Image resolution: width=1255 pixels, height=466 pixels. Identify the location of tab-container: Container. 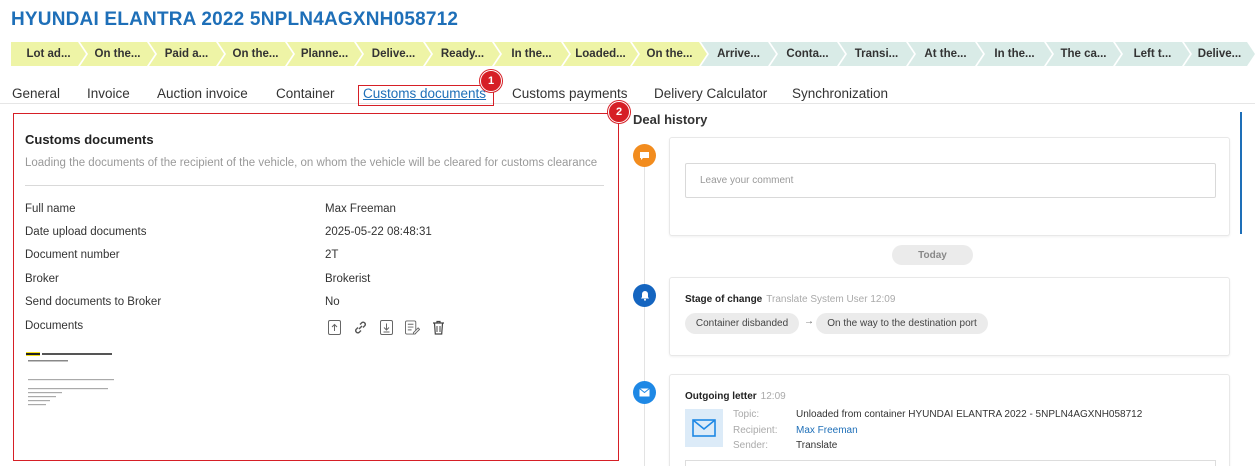
(305, 93).